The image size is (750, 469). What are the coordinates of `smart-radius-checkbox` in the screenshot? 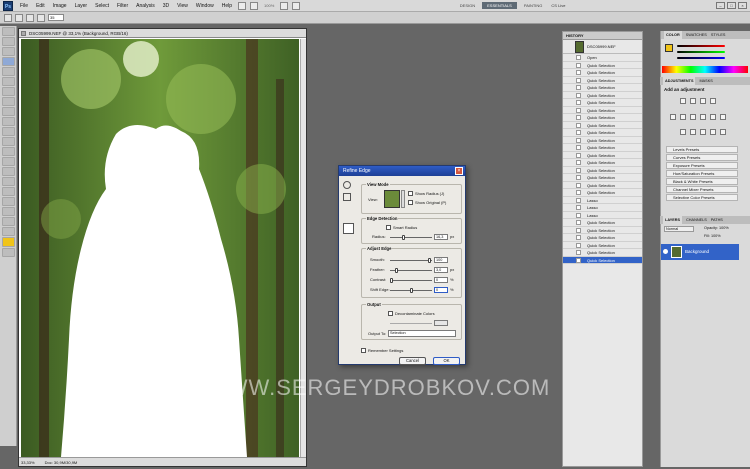 It's located at (388, 227).